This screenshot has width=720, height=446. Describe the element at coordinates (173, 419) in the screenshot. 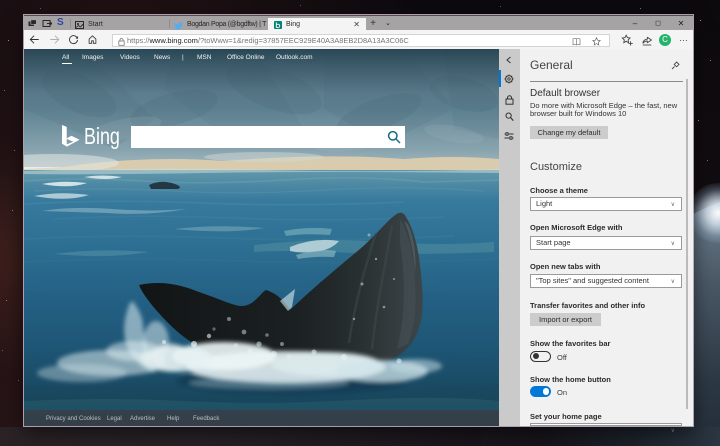

I see `svg-text: Help` at that location.